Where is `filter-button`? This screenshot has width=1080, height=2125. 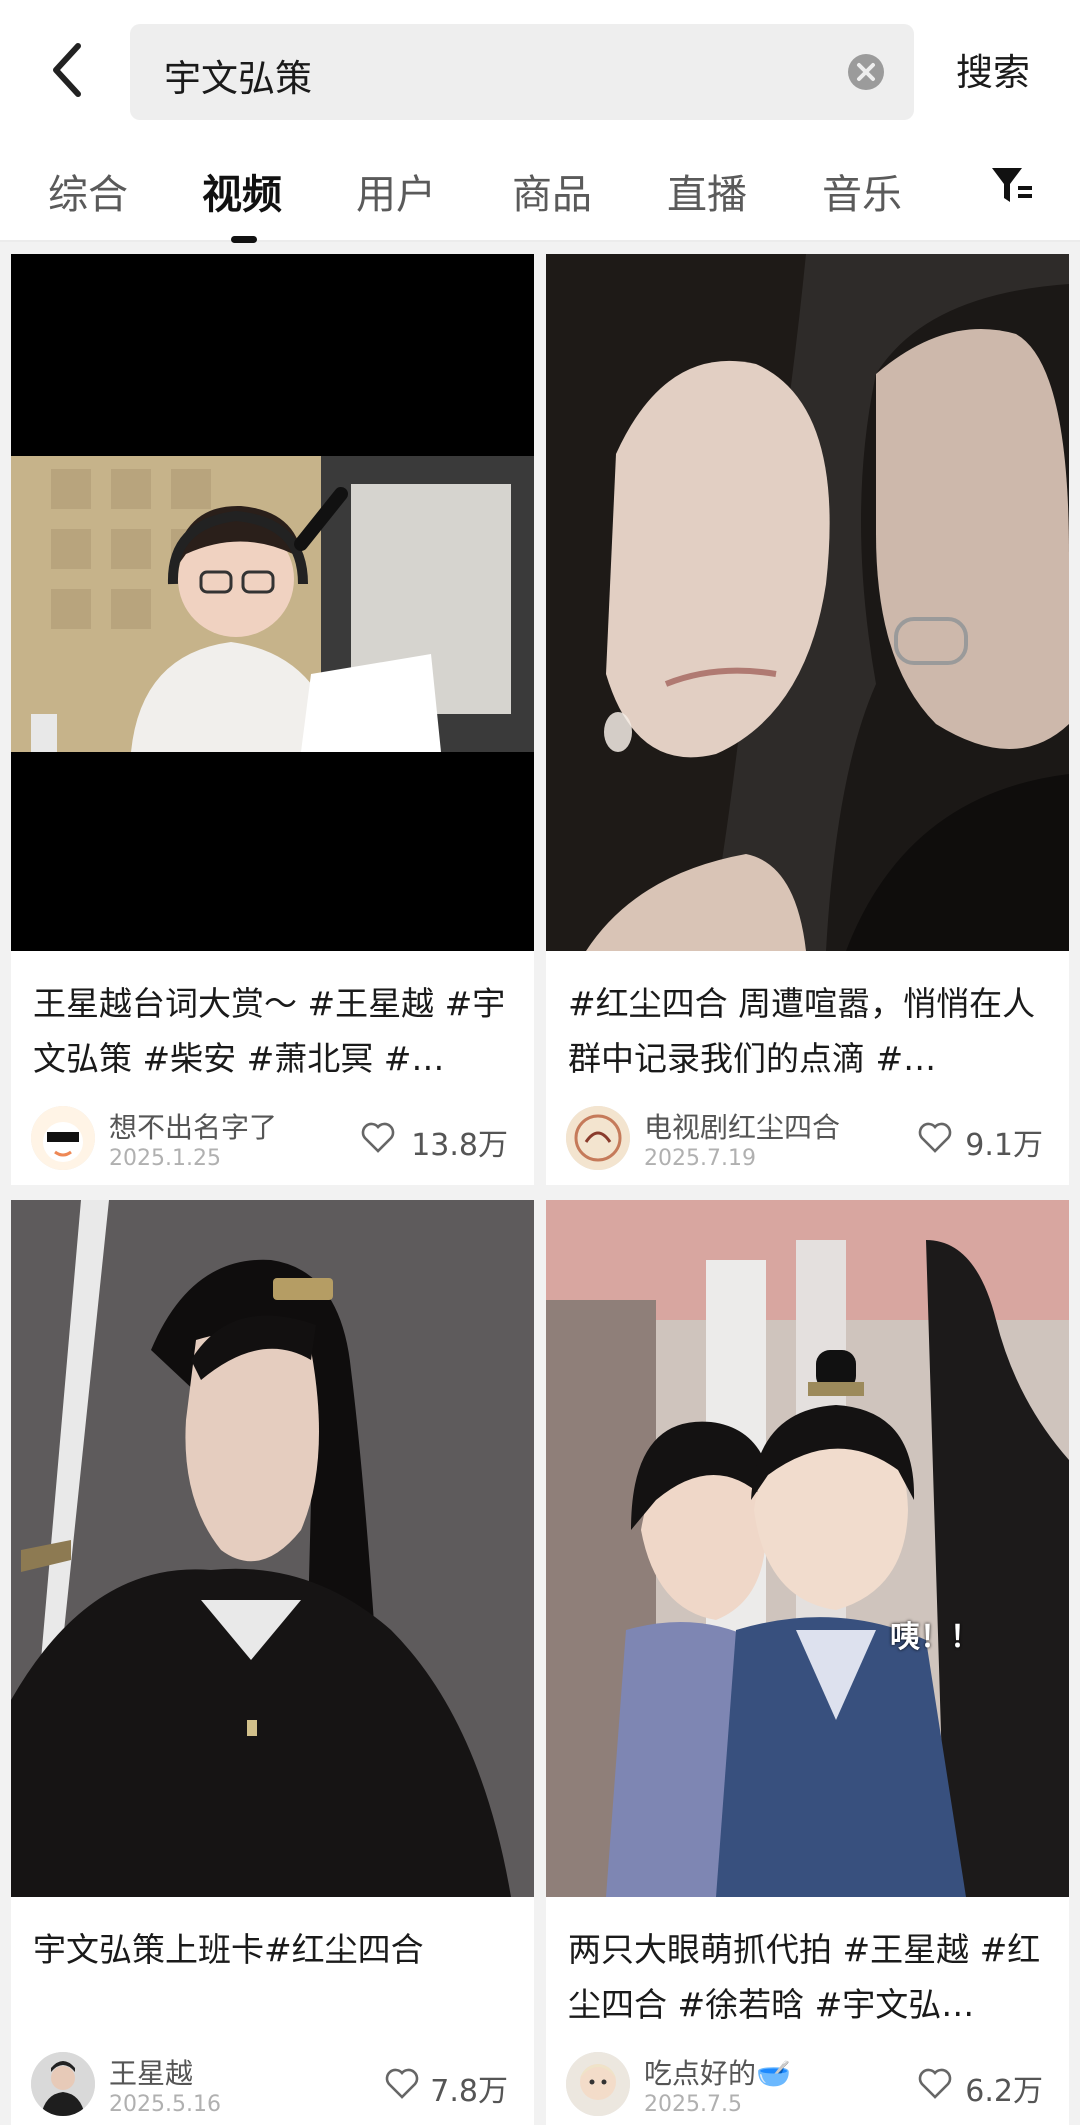 filter-button is located at coordinates (1013, 187).